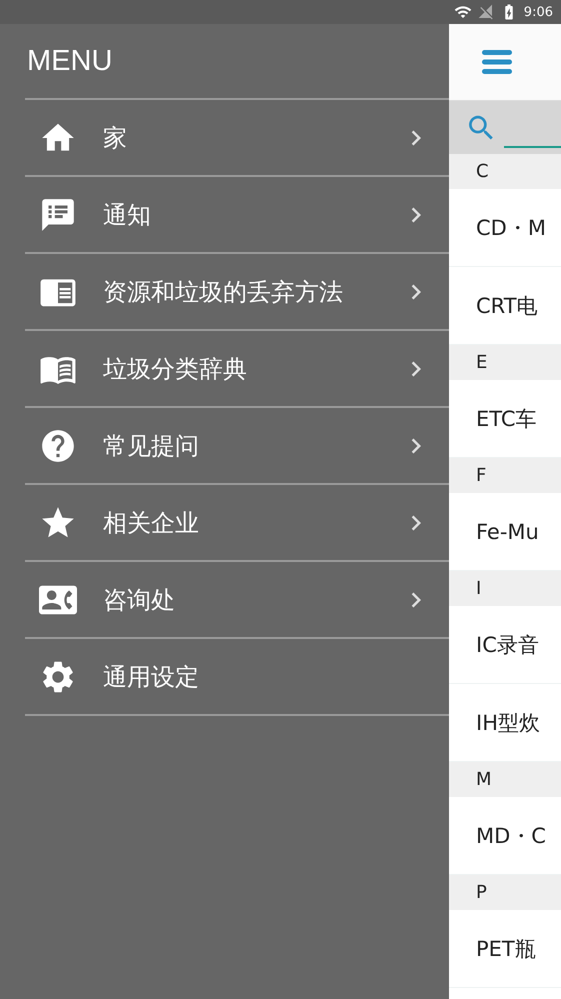 Image resolution: width=561 pixels, height=999 pixels. I want to click on menu-item: 咨询处, so click(237, 600).